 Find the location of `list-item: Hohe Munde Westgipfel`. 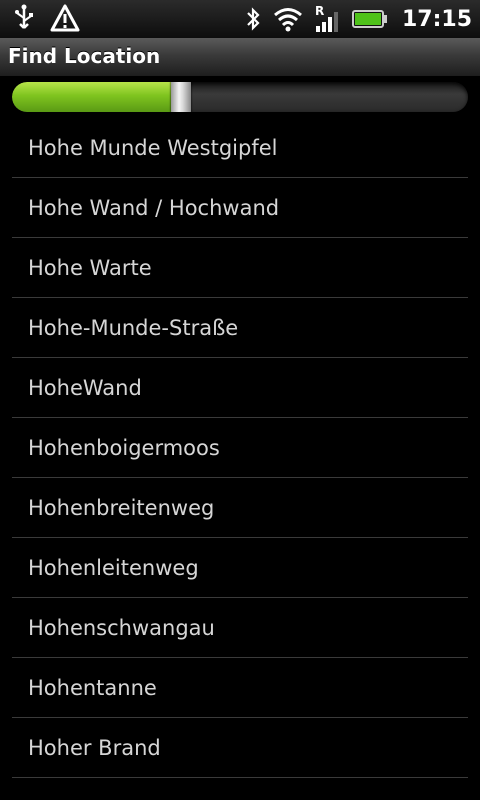

list-item: Hohe Munde Westgipfel is located at coordinates (240, 148).